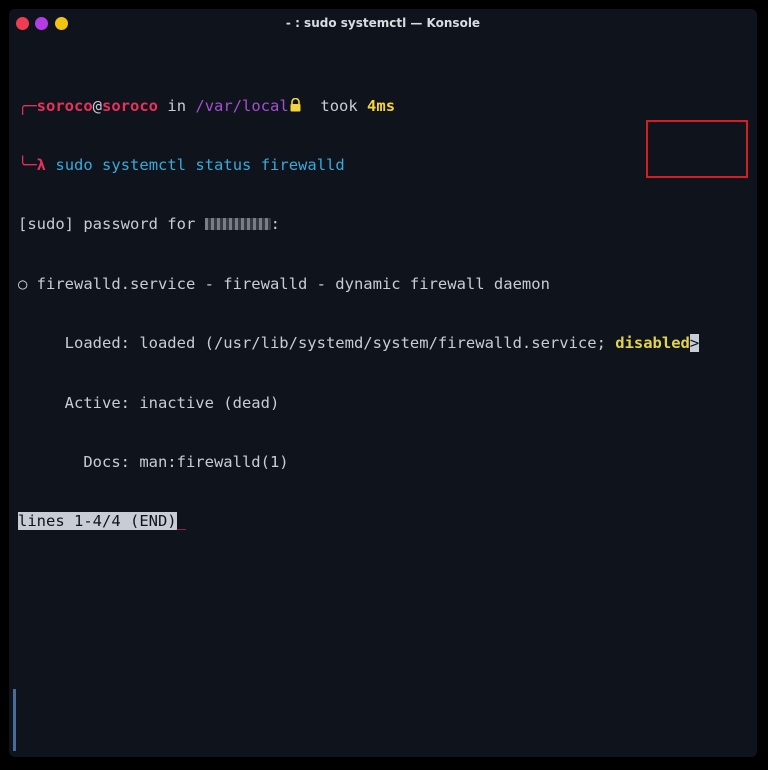 Image resolution: width=768 pixels, height=770 pixels. I want to click on prompt-corner-bottom-icon: ╰─, so click(27, 164).